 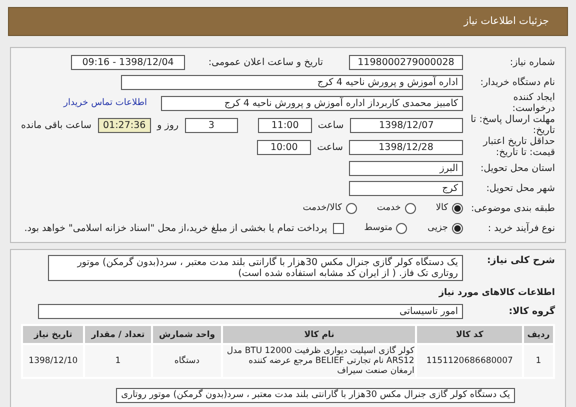 What do you see at coordinates (105, 103) in the screenshot?
I see `buyer-contact-link: اطلاعات تماس خریدار` at bounding box center [105, 103].